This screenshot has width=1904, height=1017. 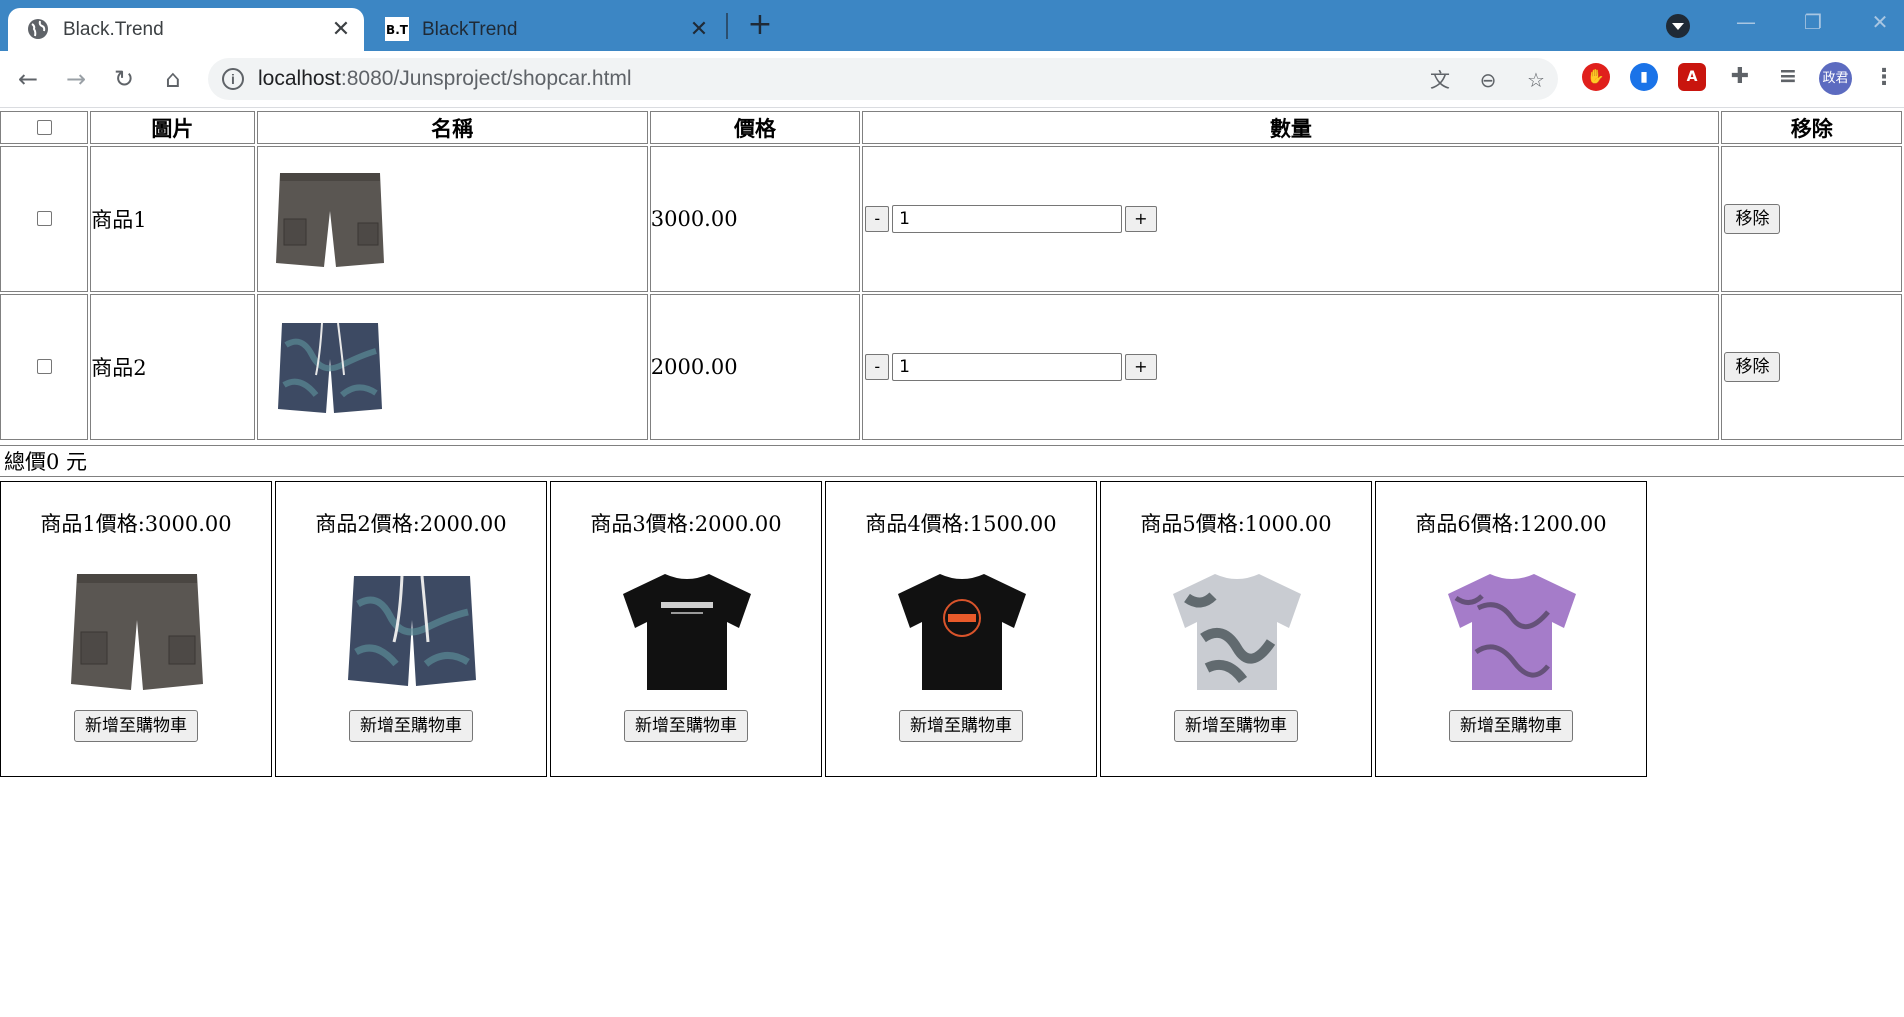 What do you see at coordinates (1440, 80) in the screenshot?
I see `translate-icon: 文` at bounding box center [1440, 80].